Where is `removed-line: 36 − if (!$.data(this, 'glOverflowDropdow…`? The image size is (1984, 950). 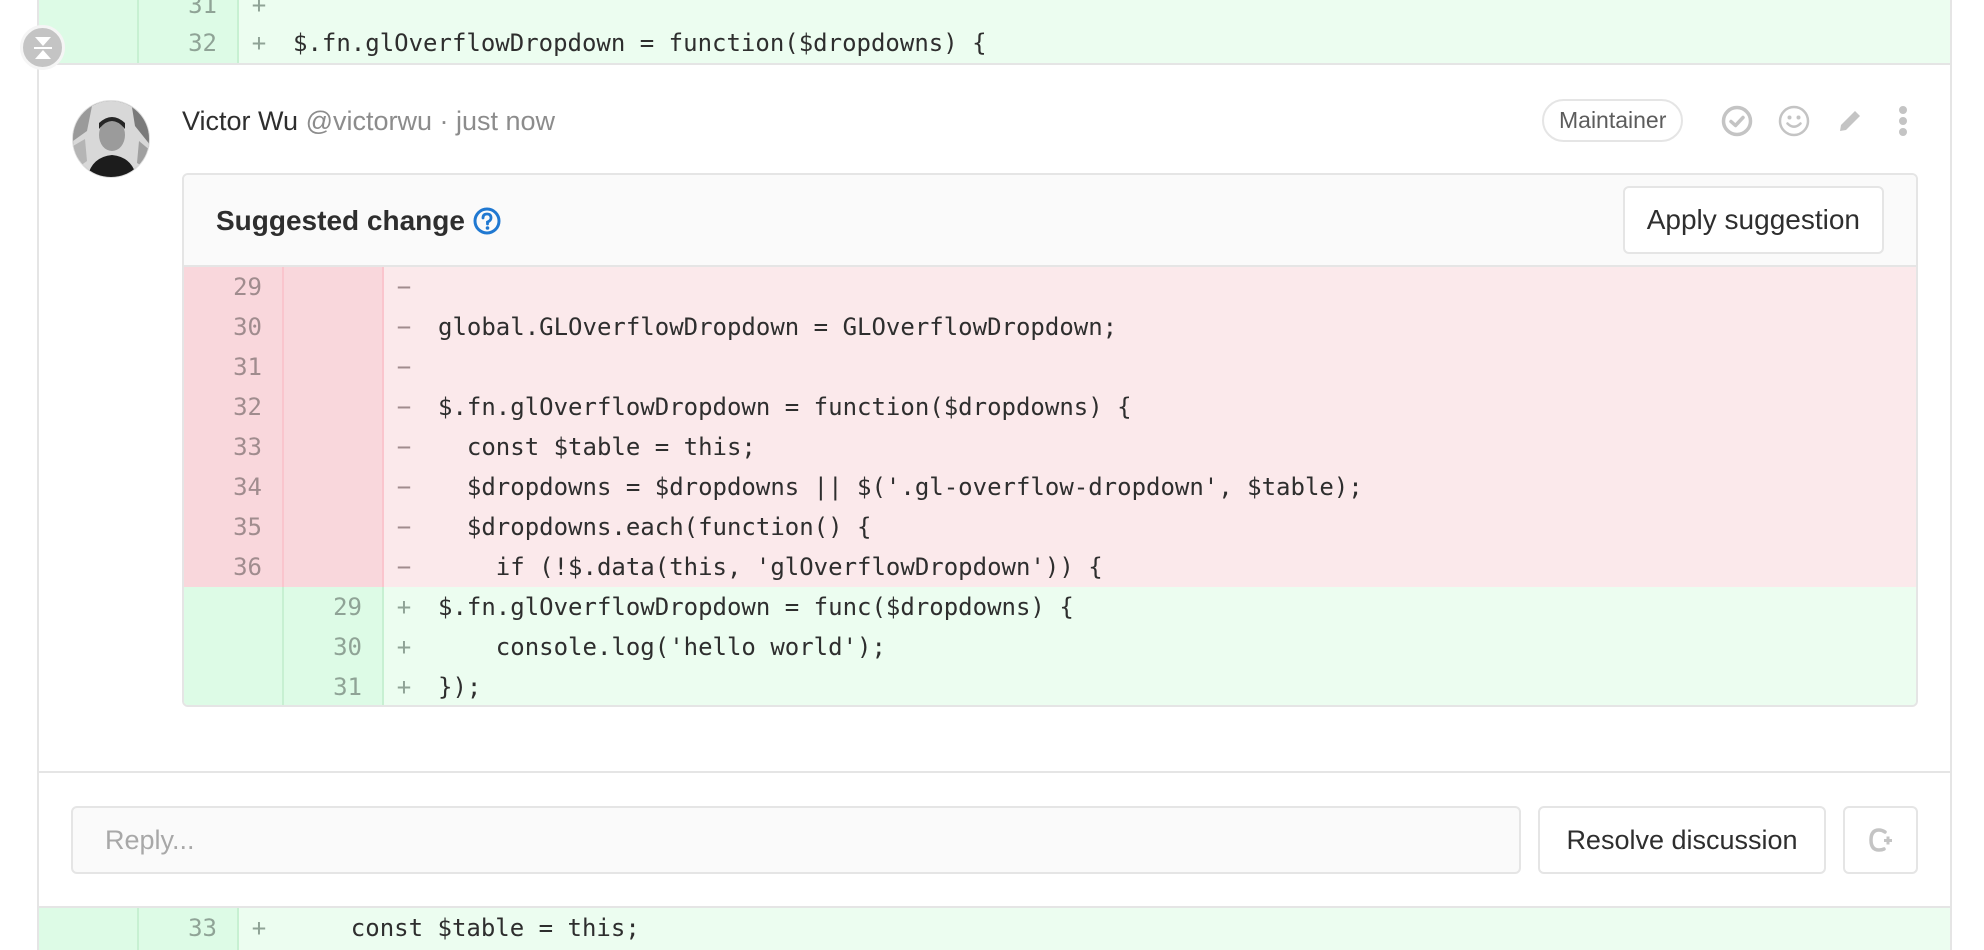 removed-line: 36 − if (!$.data(this, 'glOverflowDropdow… is located at coordinates (1050, 567).